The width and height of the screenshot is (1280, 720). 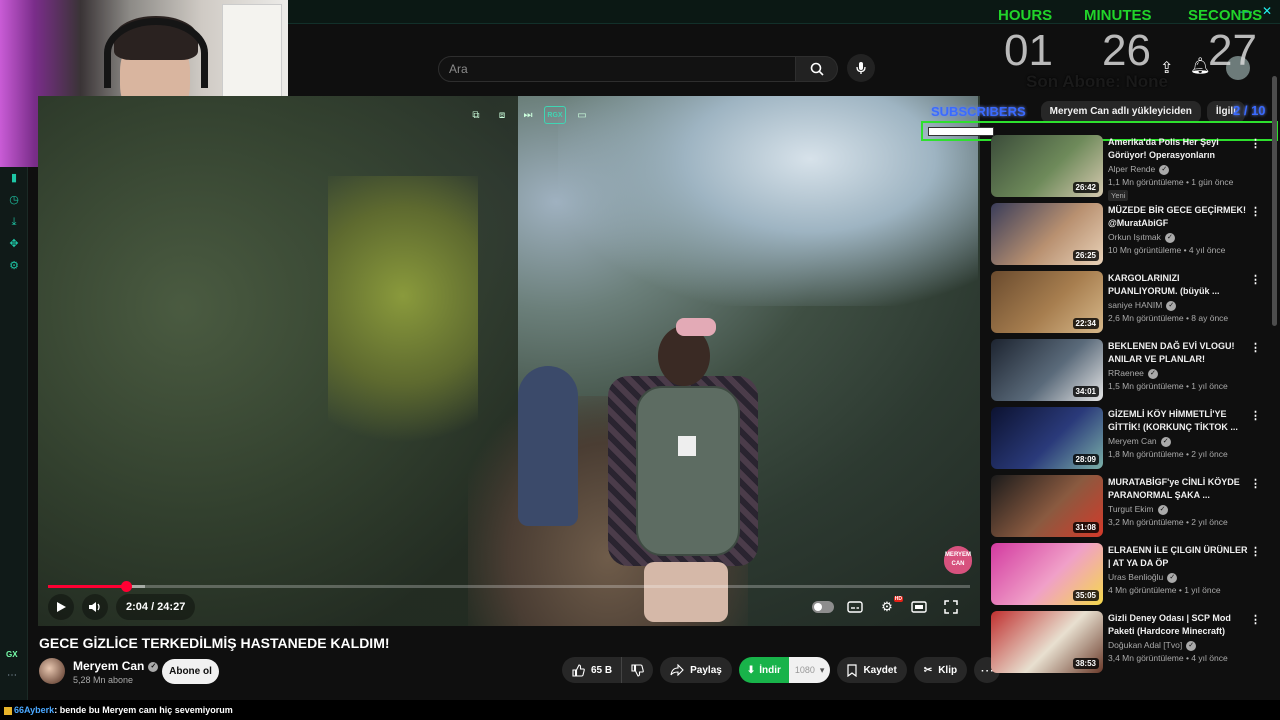 What do you see at coordinates (1178, 217) in the screenshot?
I see `video-title: MÜZEDE BİR GECE GEÇİRMEK! @MuratAbiGF` at bounding box center [1178, 217].